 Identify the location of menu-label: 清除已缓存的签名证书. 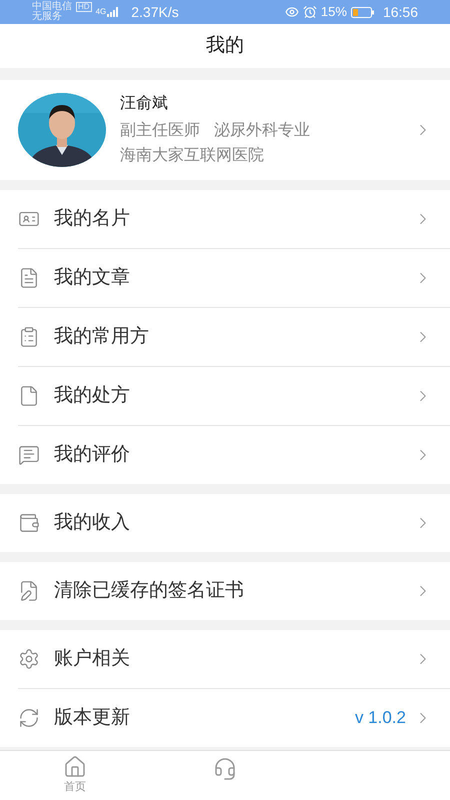
(149, 590).